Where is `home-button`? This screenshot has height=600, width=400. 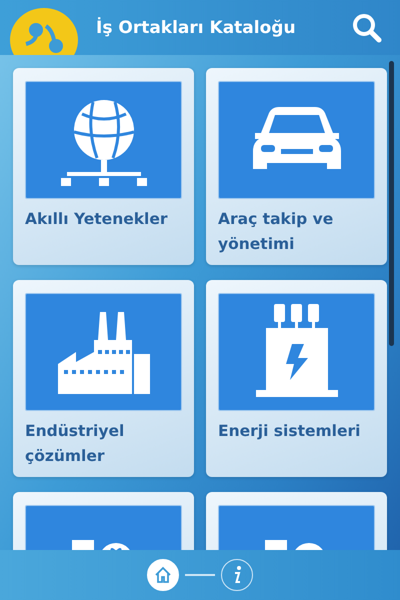 home-button is located at coordinates (163, 575).